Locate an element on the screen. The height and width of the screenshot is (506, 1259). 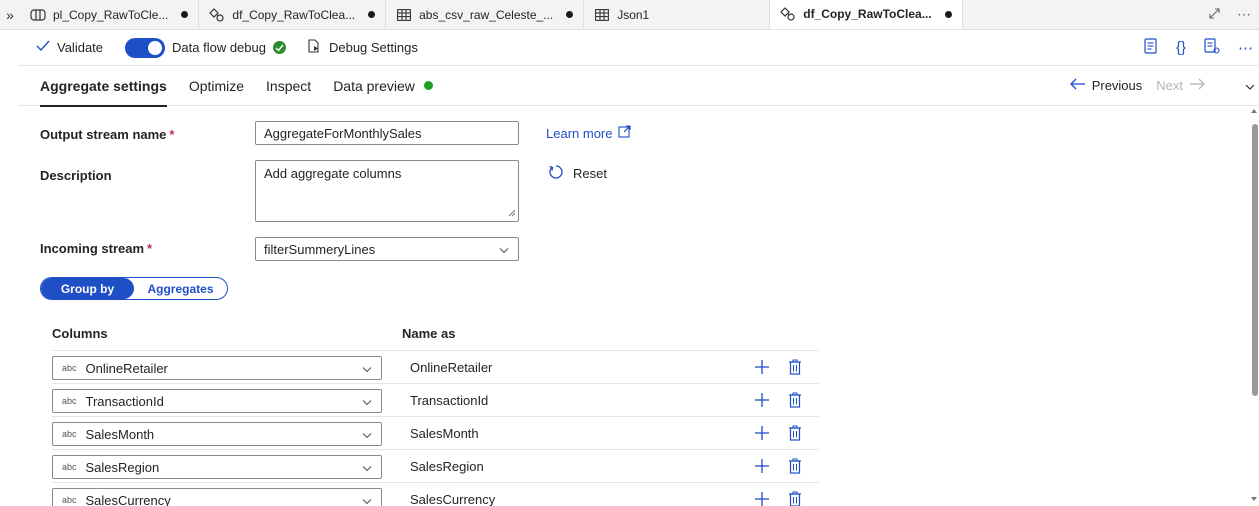
label-text: Description is located at coordinates (76, 175).